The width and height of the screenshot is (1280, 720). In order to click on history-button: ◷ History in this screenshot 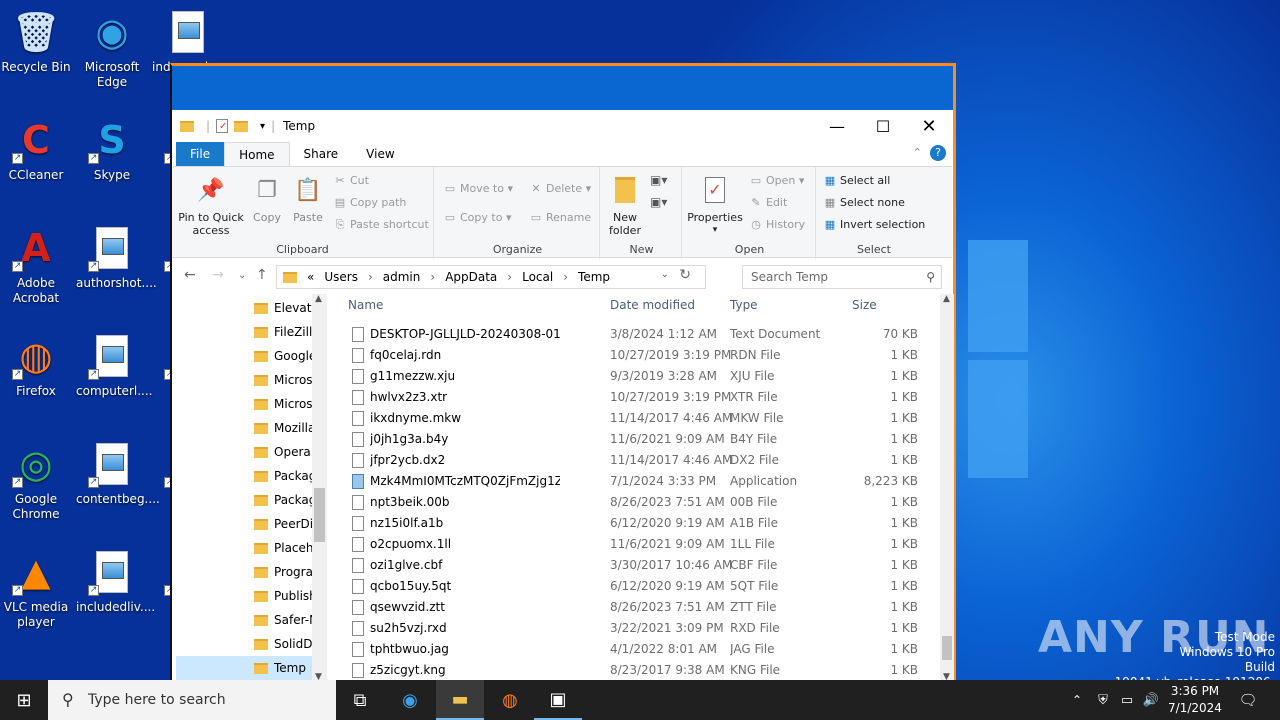, I will do `click(776, 225)`.